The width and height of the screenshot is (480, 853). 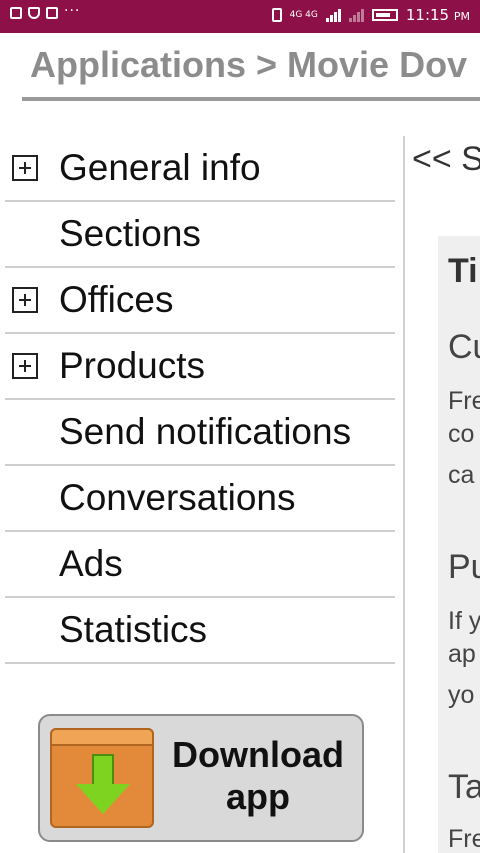 I want to click on signal-strength-icon, so click(x=333, y=15).